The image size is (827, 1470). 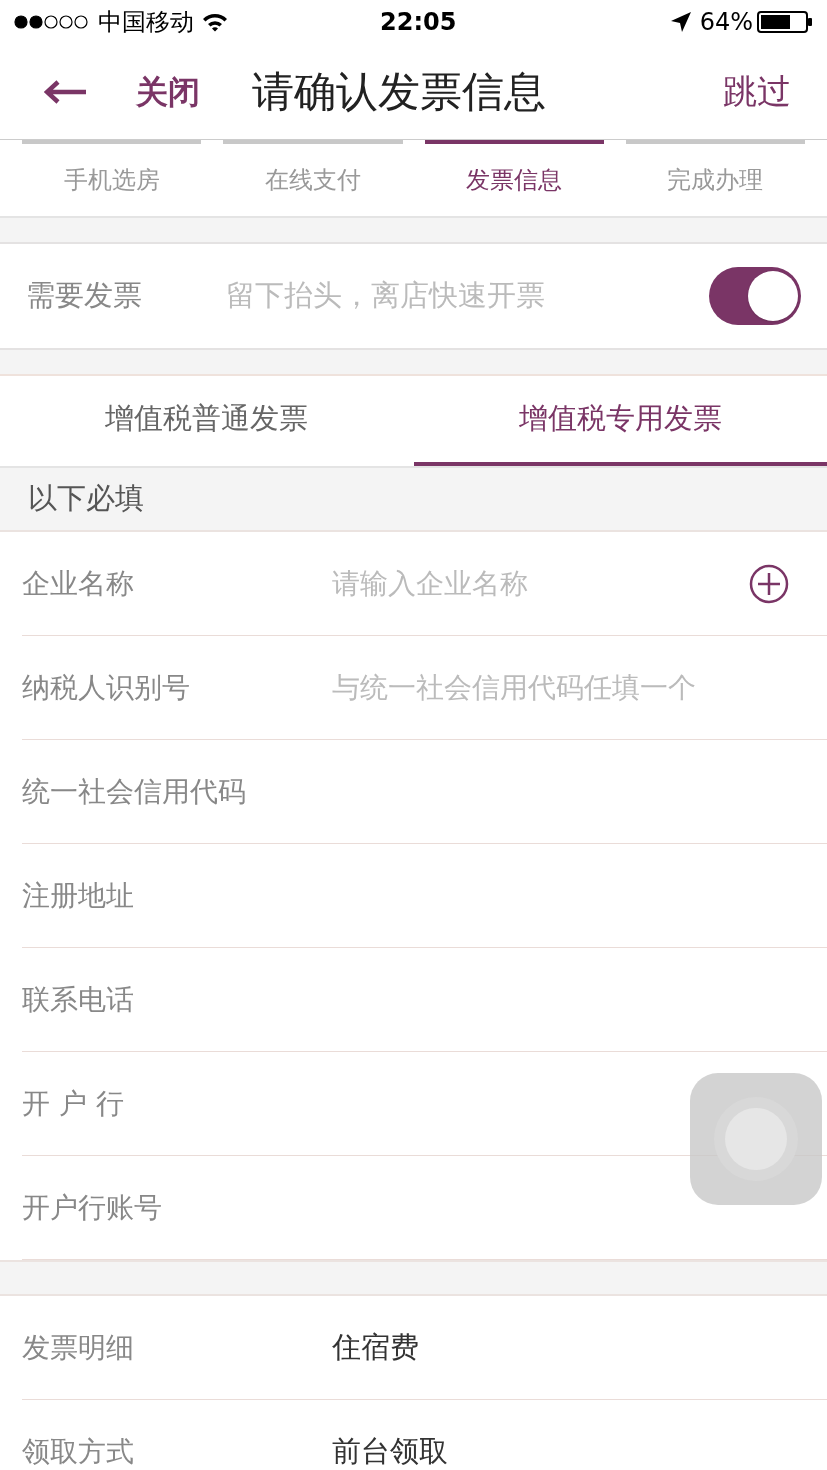 I want to click on page-title: 请确认发票信息, so click(x=399, y=92).